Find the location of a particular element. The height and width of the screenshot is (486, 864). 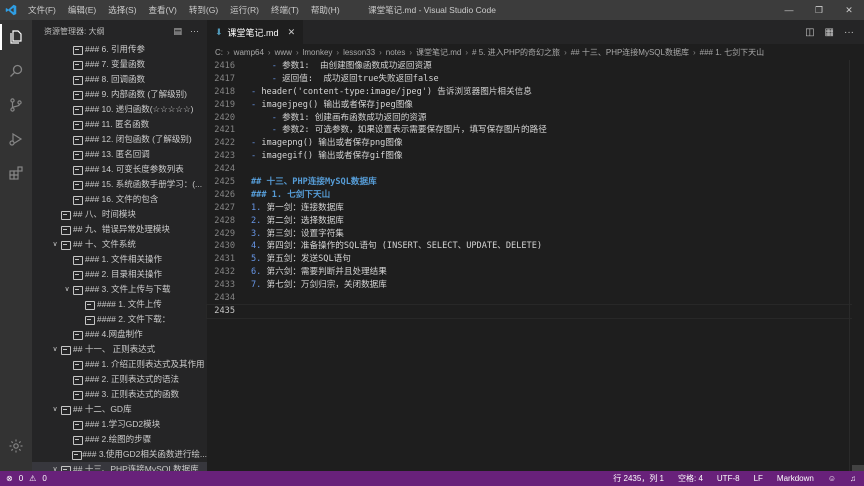

outline-item: ### 11. 匿名函数 is located at coordinates (119, 124).